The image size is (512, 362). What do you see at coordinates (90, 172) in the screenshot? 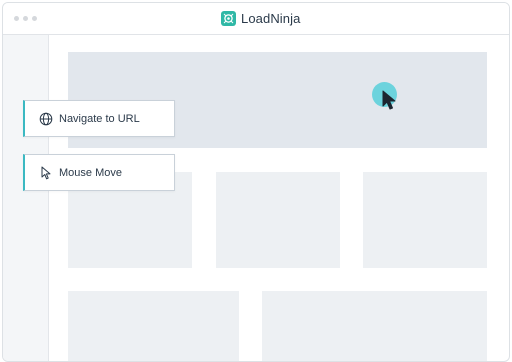
I see `step-label: Mouse Move` at bounding box center [90, 172].